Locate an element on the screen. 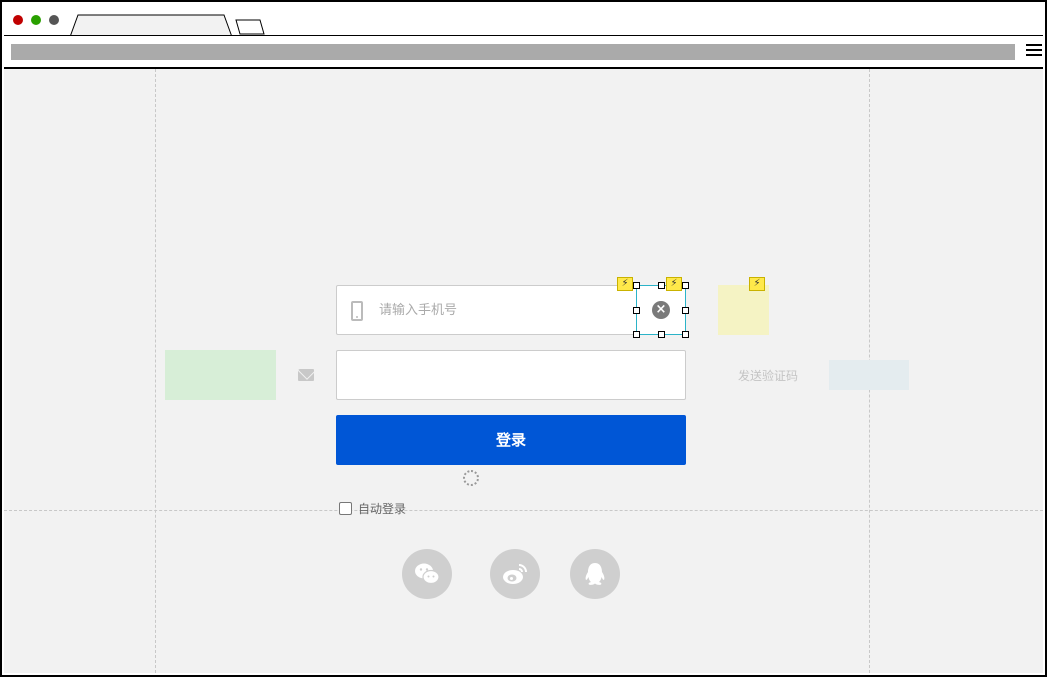 This screenshot has height=677, width=1047. wechat-login-button is located at coordinates (427, 574).